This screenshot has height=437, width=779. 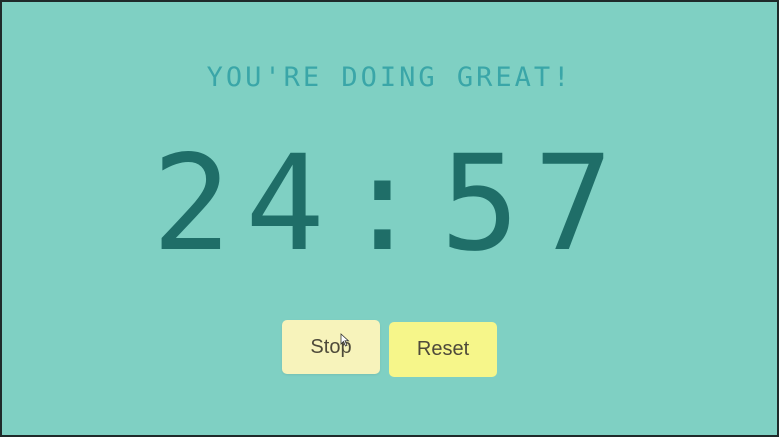 I want to click on timer-seconds: 57, so click(x=534, y=204).